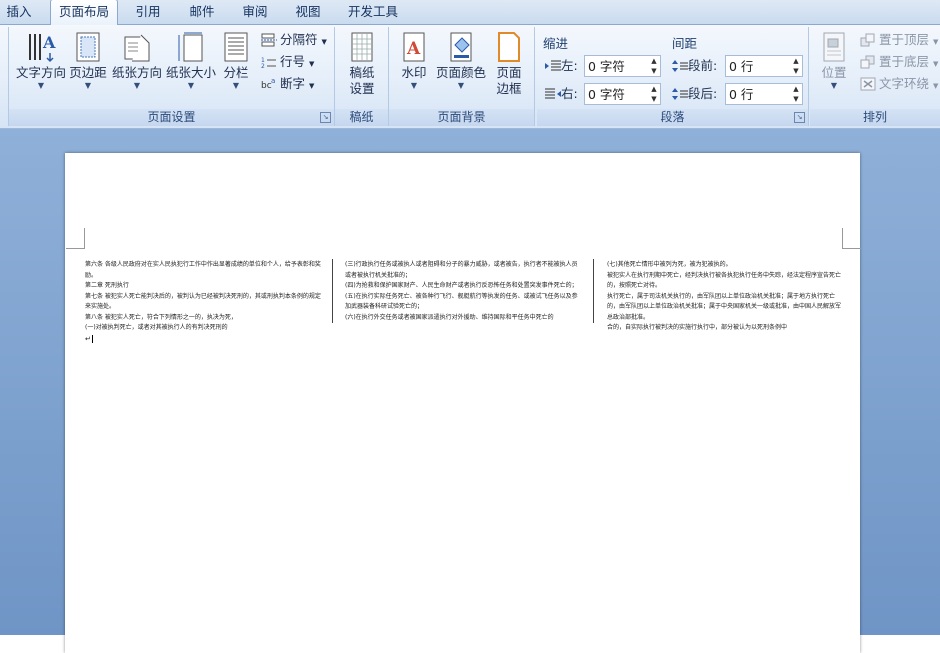  What do you see at coordinates (553, 93) in the screenshot?
I see `indent-right-icon` at bounding box center [553, 93].